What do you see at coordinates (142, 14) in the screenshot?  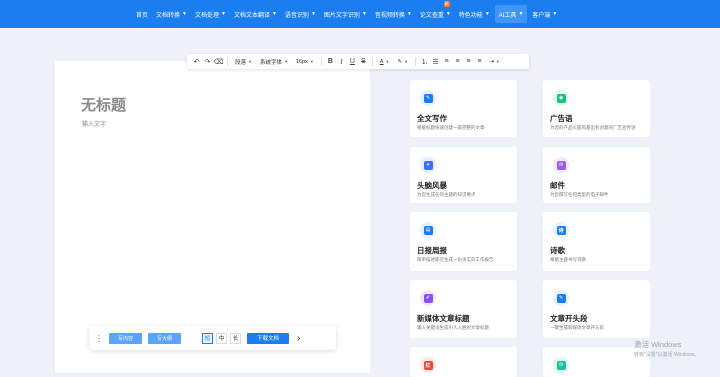 I see `nav-item: 首页` at bounding box center [142, 14].